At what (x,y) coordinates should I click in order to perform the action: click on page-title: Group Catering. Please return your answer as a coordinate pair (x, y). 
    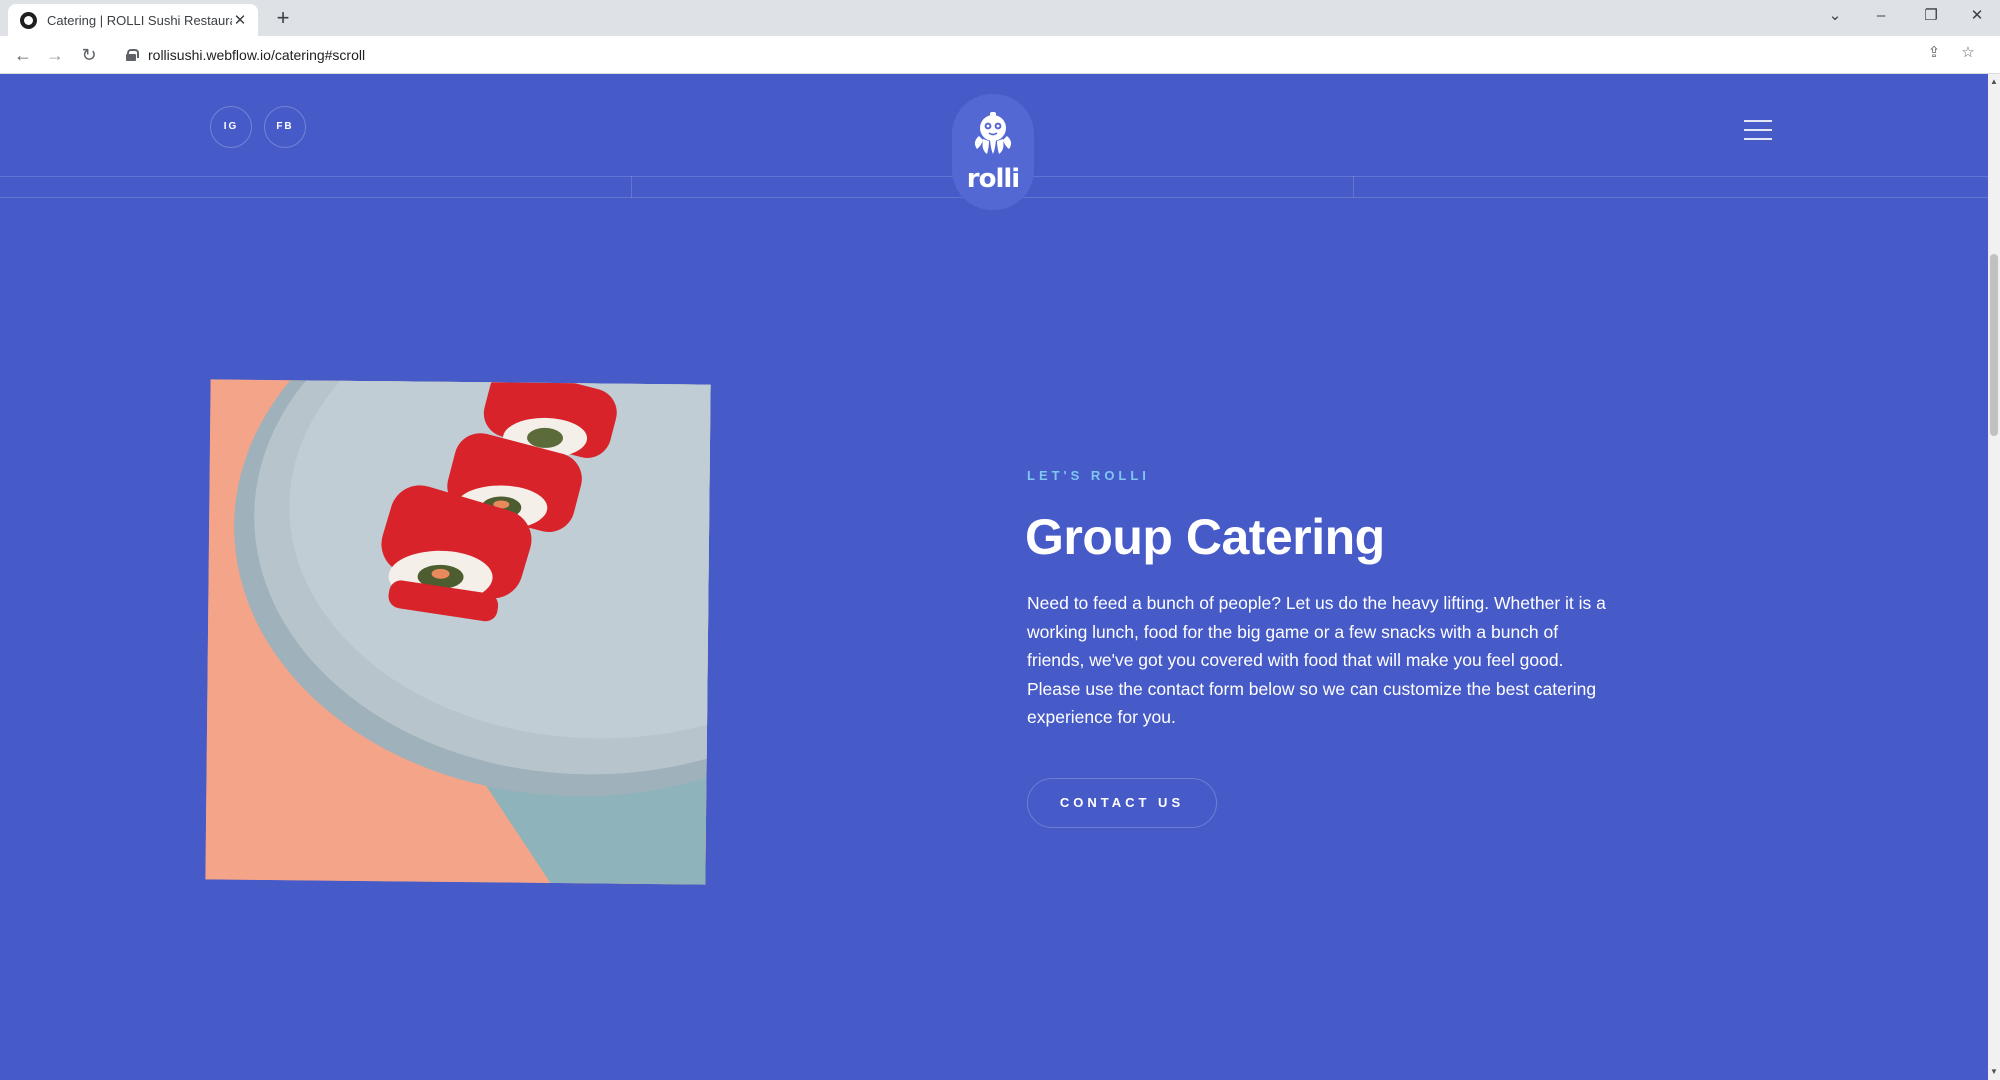
    Looking at the image, I should click on (1205, 537).